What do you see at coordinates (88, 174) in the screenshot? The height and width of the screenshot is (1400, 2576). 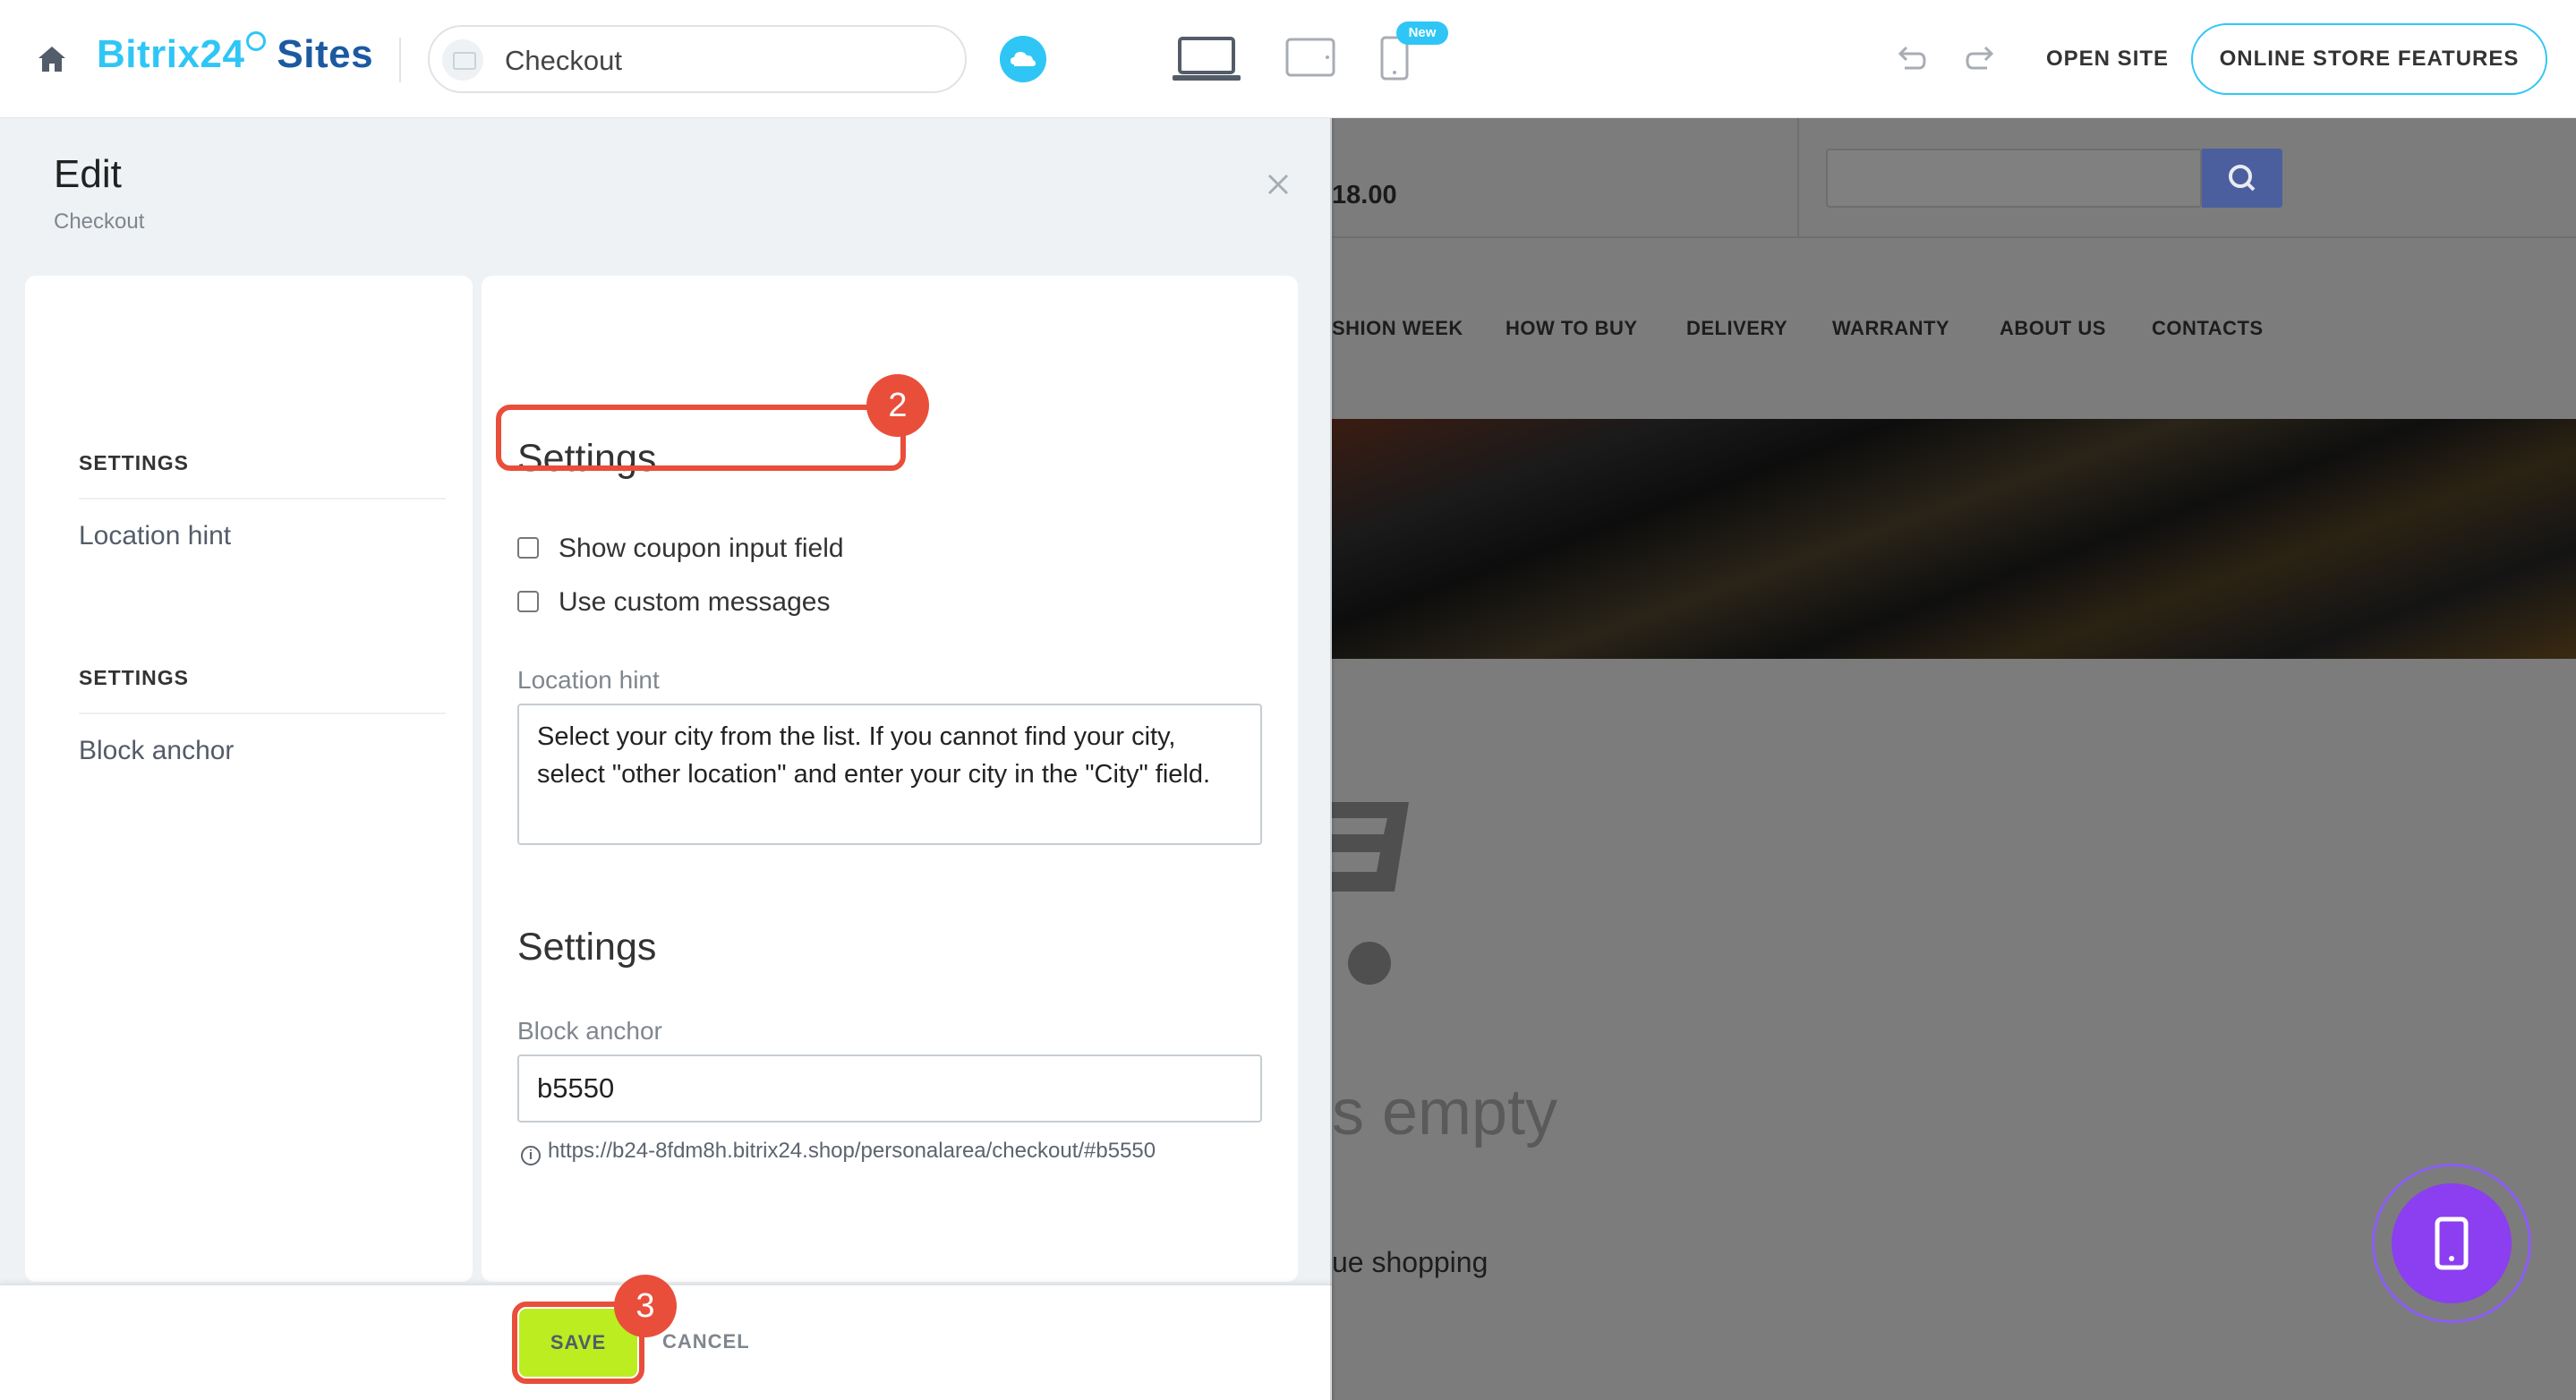 I see `panel-title: Edit` at bounding box center [88, 174].